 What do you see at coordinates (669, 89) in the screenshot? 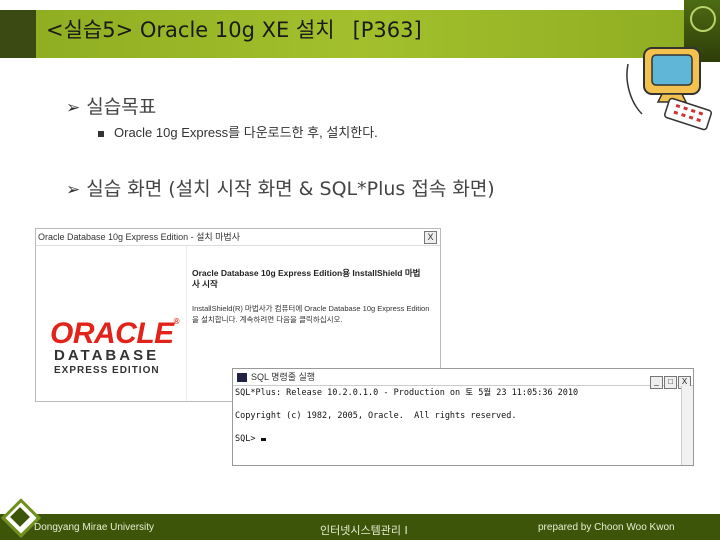
I see `computer-clipart-icon` at bounding box center [669, 89].